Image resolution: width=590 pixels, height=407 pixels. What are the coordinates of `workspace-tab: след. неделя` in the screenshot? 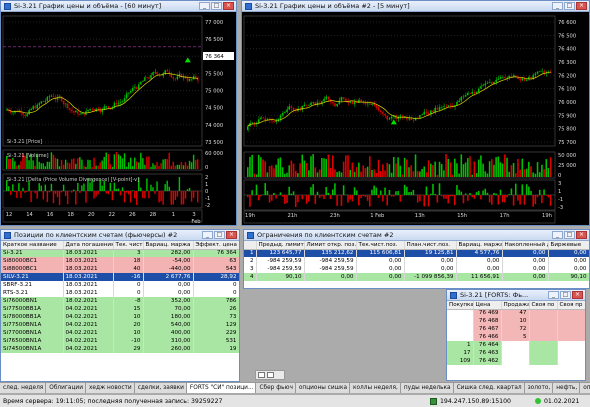 It's located at (23, 388).